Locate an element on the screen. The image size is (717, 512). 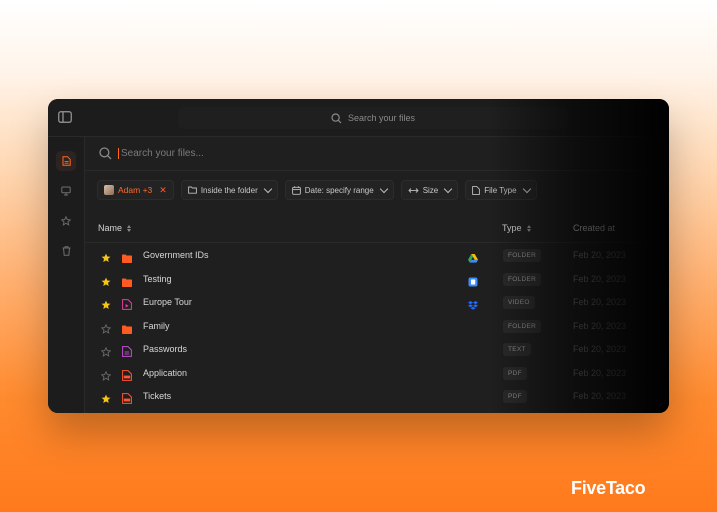
created-header-label: Created at is located at coordinates (594, 228).